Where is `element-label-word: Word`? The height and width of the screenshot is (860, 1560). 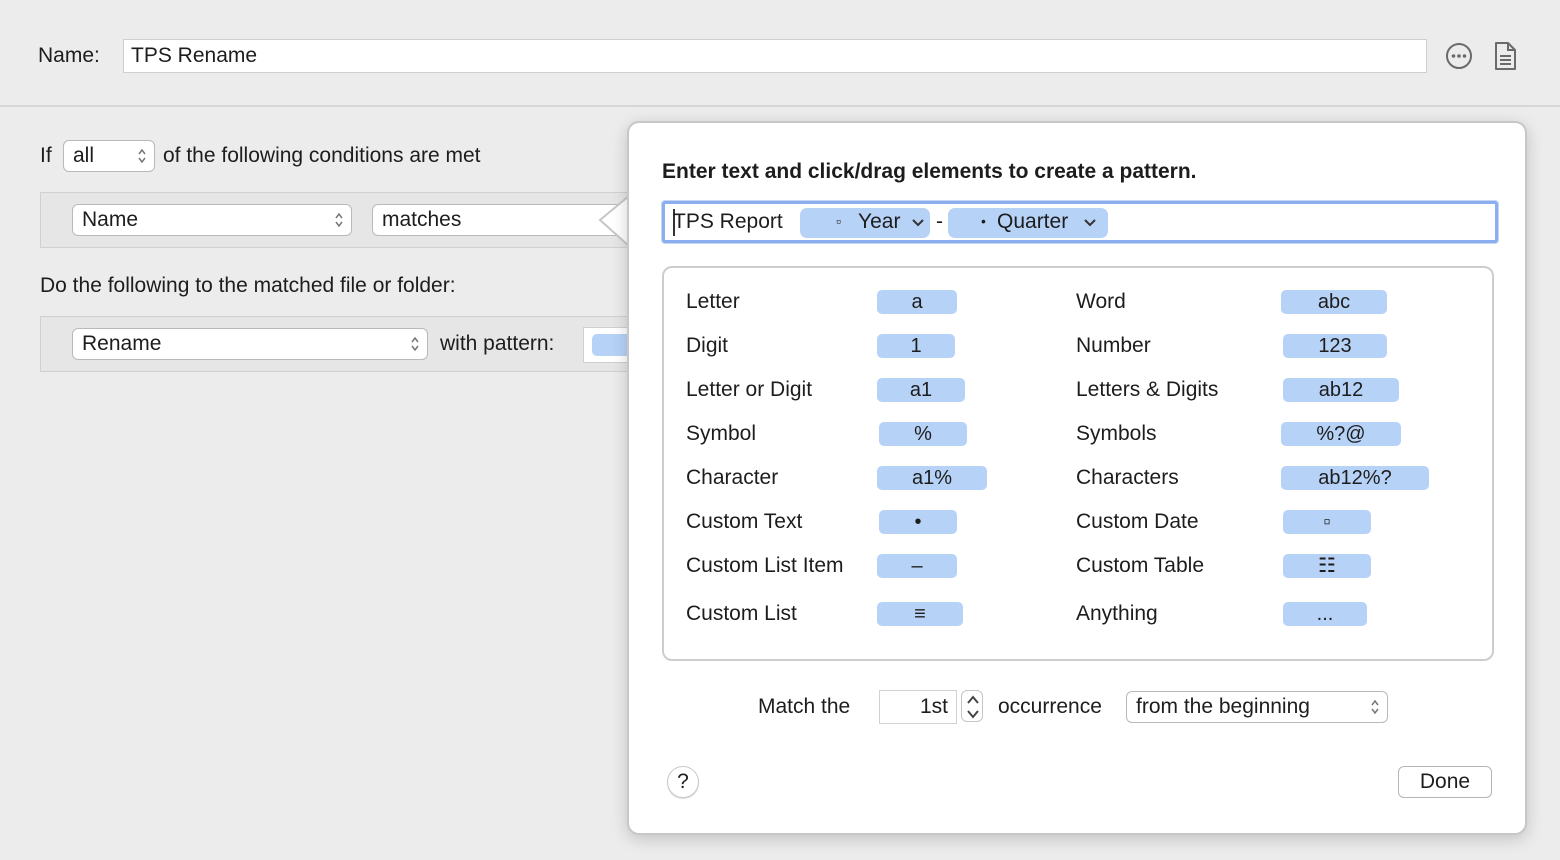 element-label-word: Word is located at coordinates (1101, 301).